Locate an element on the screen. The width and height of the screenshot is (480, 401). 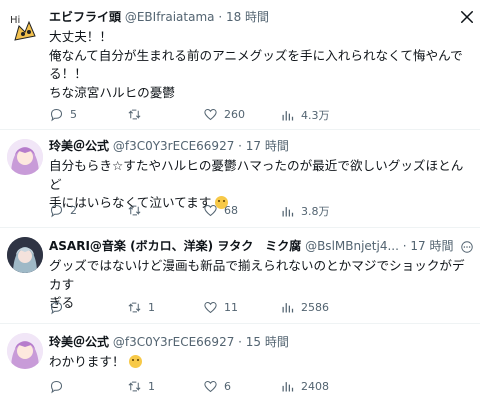
like-count: 11 is located at coordinates (231, 307).